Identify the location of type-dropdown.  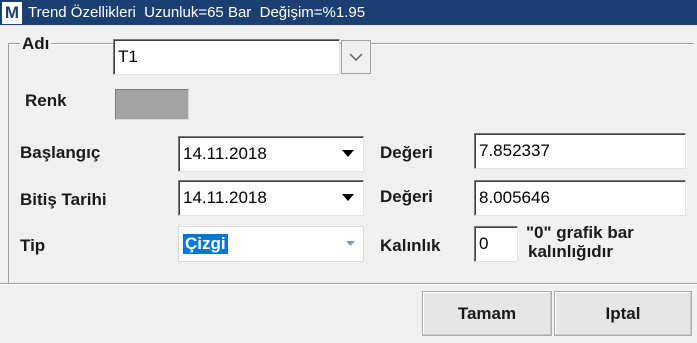
(350, 244).